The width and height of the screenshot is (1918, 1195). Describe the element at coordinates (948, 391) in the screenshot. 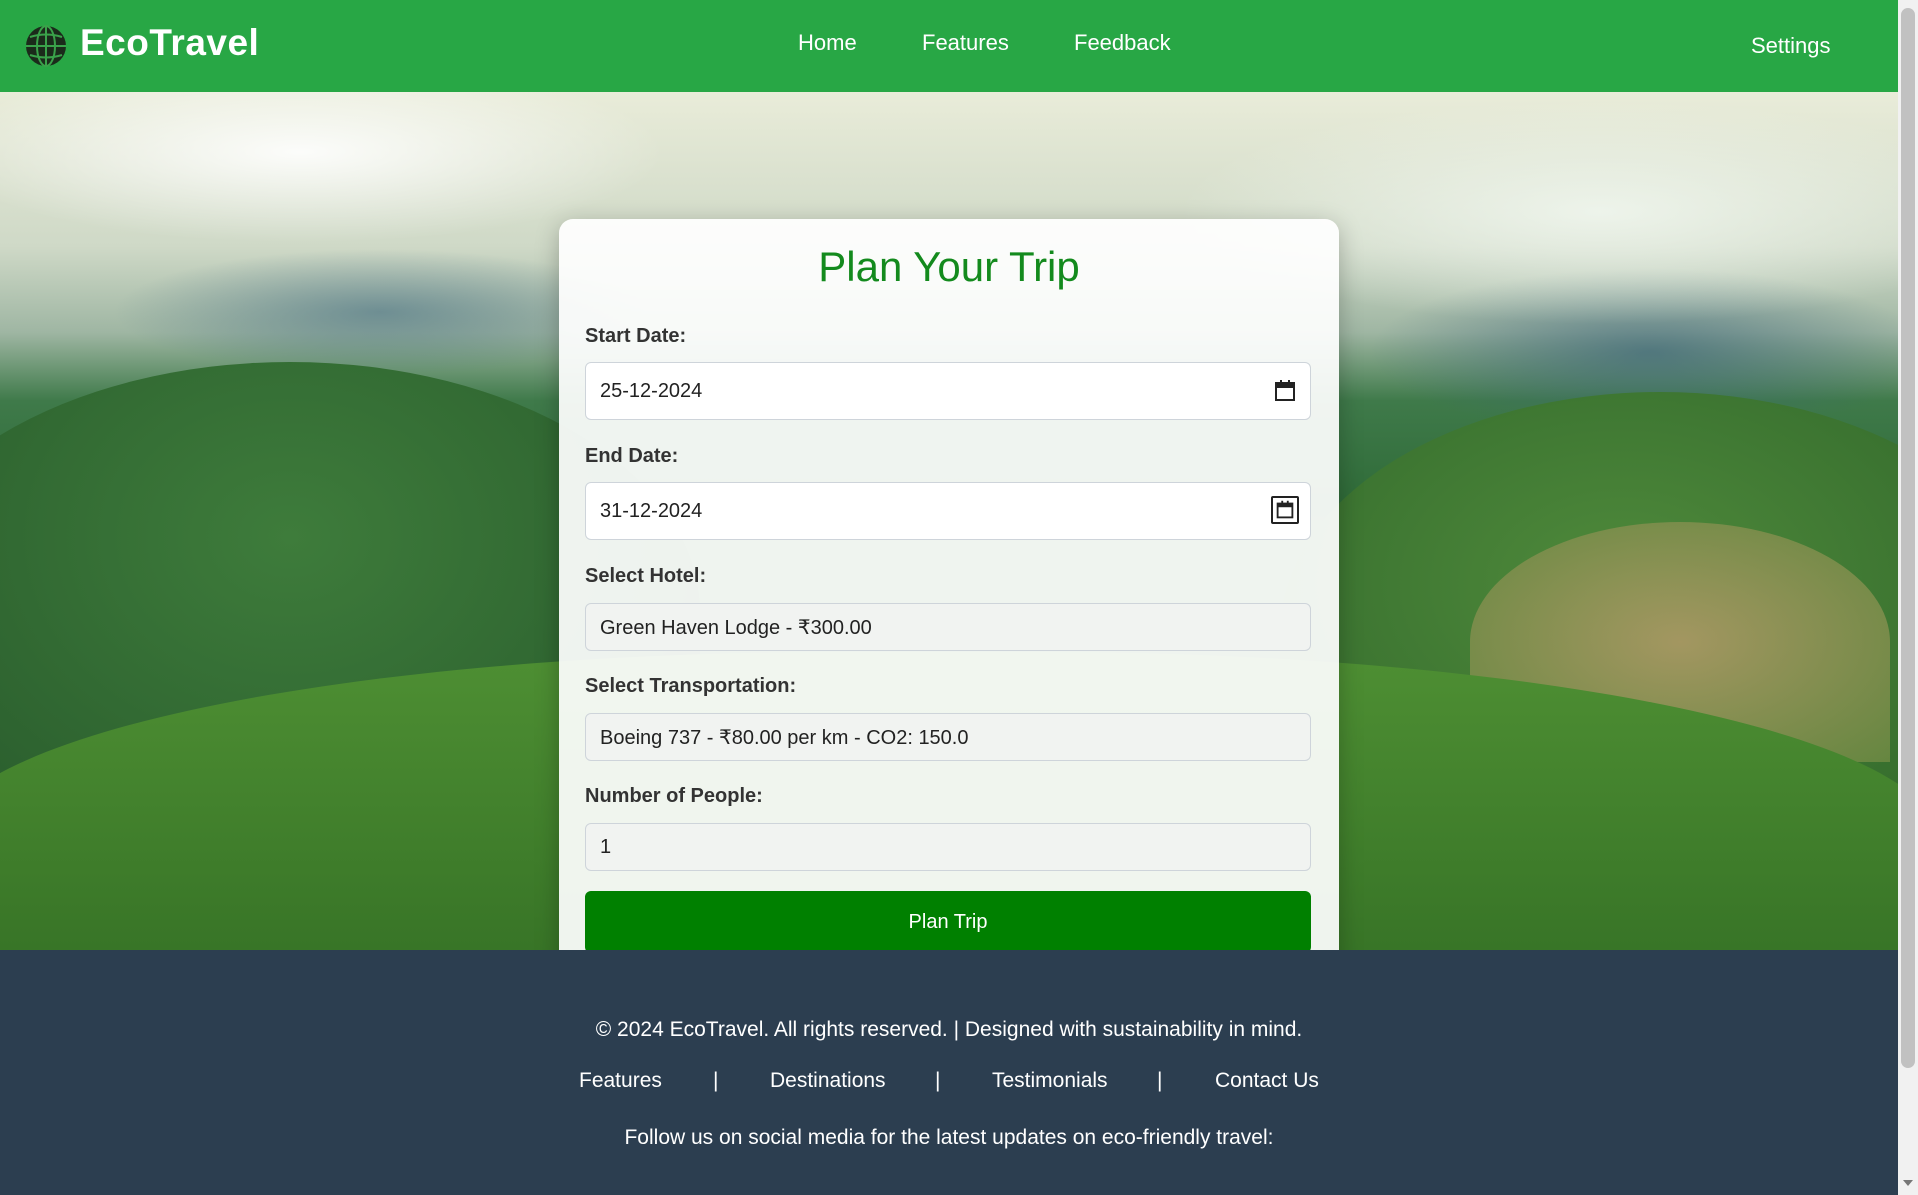

I see `start-date-input: 25-12-2024` at that location.